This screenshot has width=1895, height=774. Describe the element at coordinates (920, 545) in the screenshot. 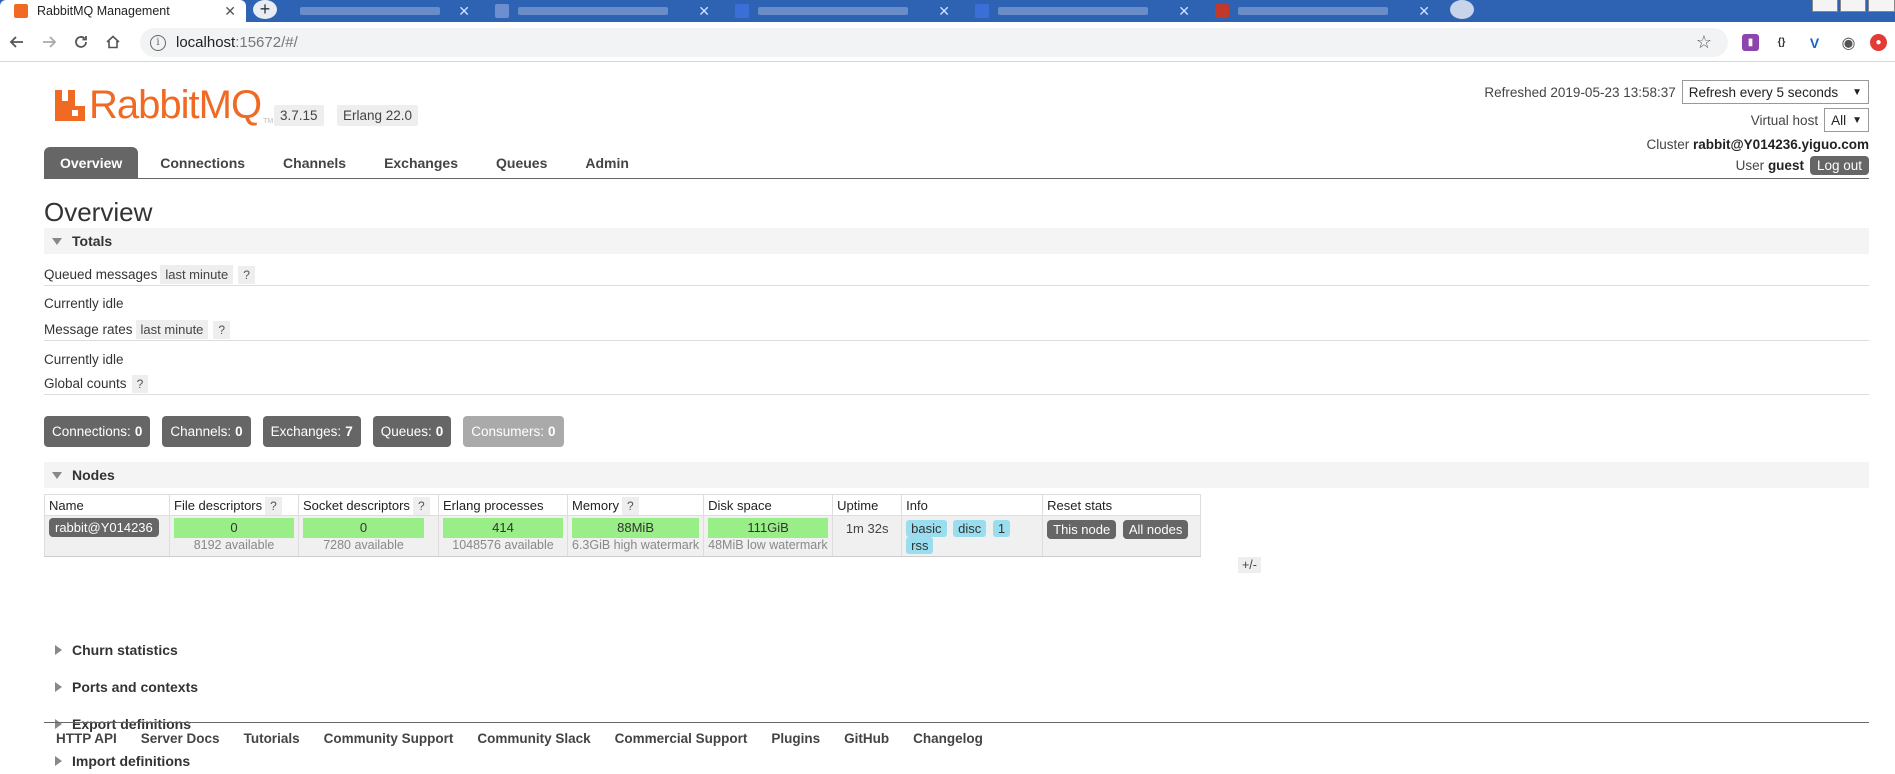

I see `info-badge-rss: rss` at that location.